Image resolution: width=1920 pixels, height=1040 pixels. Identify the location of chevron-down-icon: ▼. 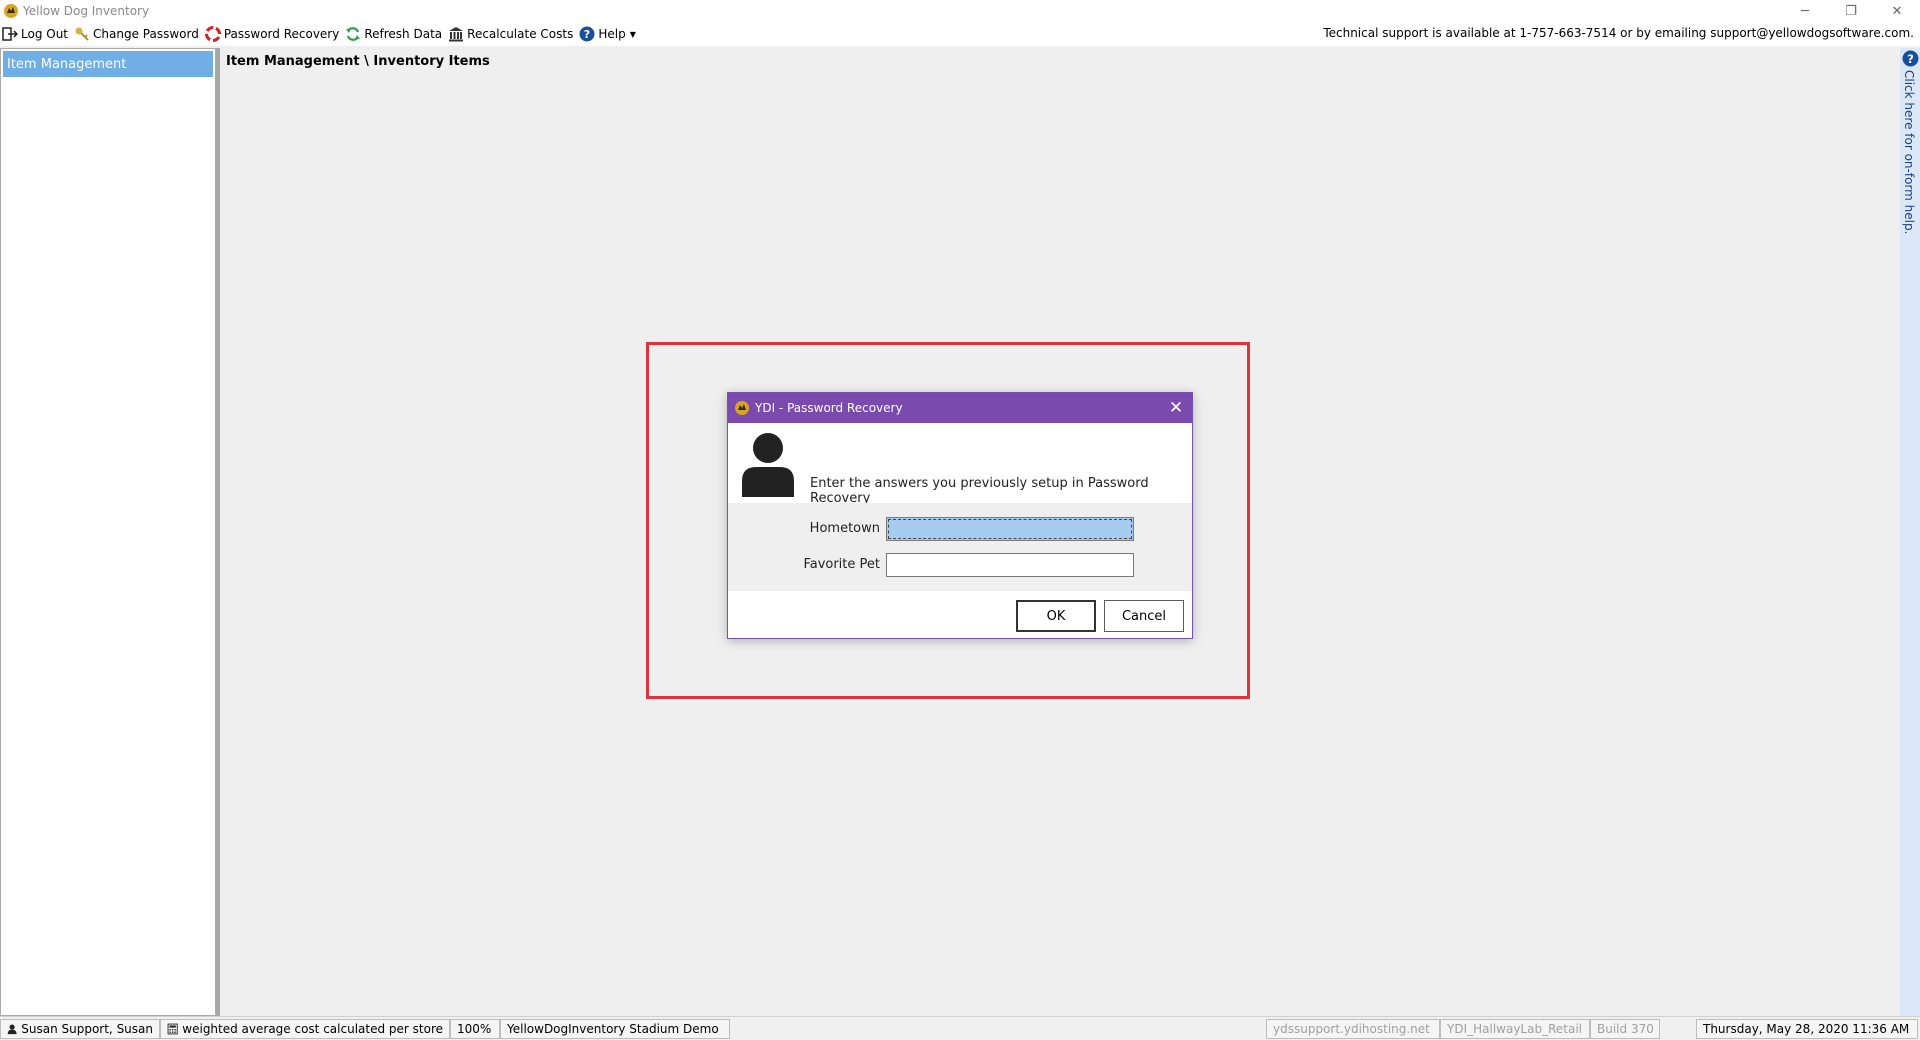
(632, 34).